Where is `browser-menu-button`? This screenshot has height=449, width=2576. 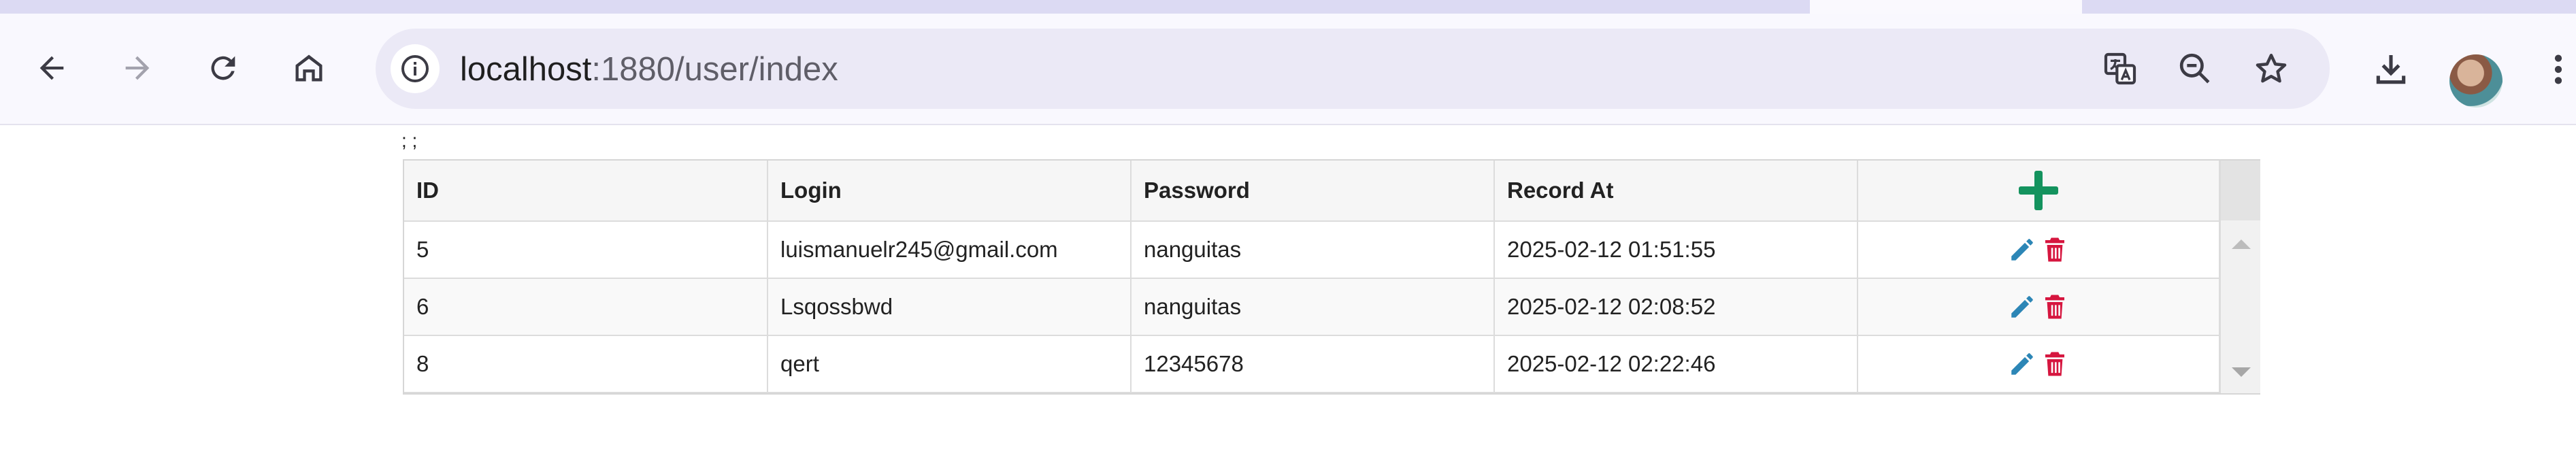 browser-menu-button is located at coordinates (2559, 70).